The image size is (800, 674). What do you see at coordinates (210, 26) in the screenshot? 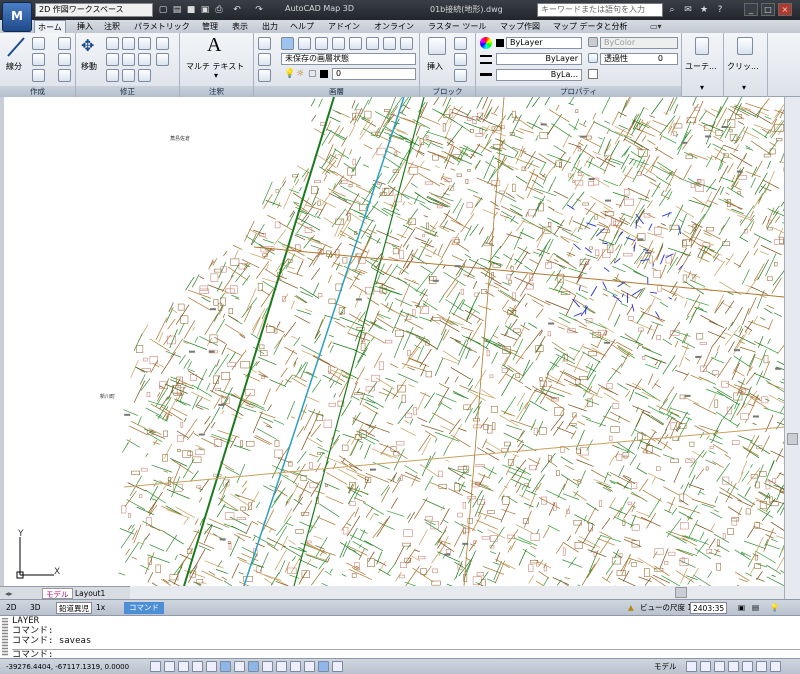
I see `tab-manage: 管理` at bounding box center [210, 26].